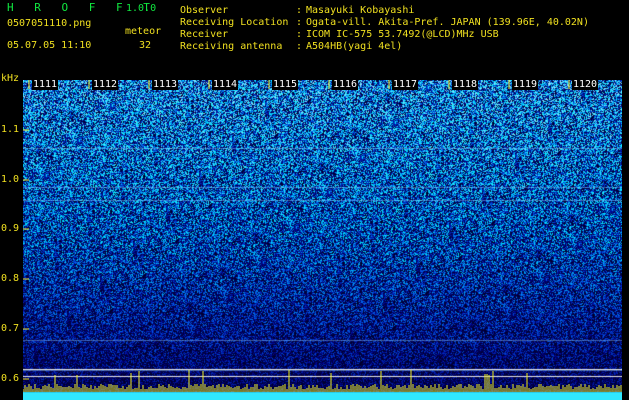 The width and height of the screenshot is (629, 400). Describe the element at coordinates (10, 228) in the screenshot. I see `y-tick-0-9: 0.9` at that location.